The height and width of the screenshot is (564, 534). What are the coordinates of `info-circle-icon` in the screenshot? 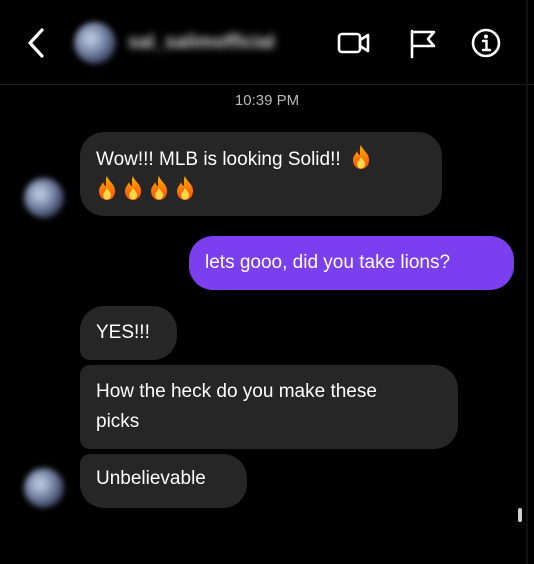 It's located at (486, 43).